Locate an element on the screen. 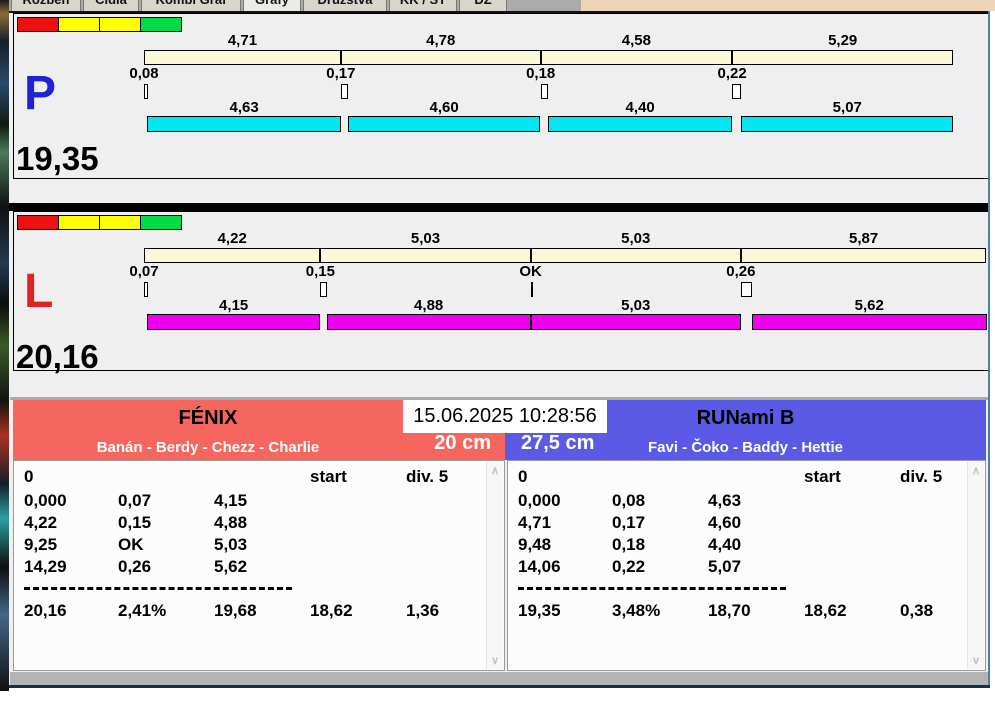 The width and height of the screenshot is (995, 716). table-cell: 18,70 is located at coordinates (729, 610).